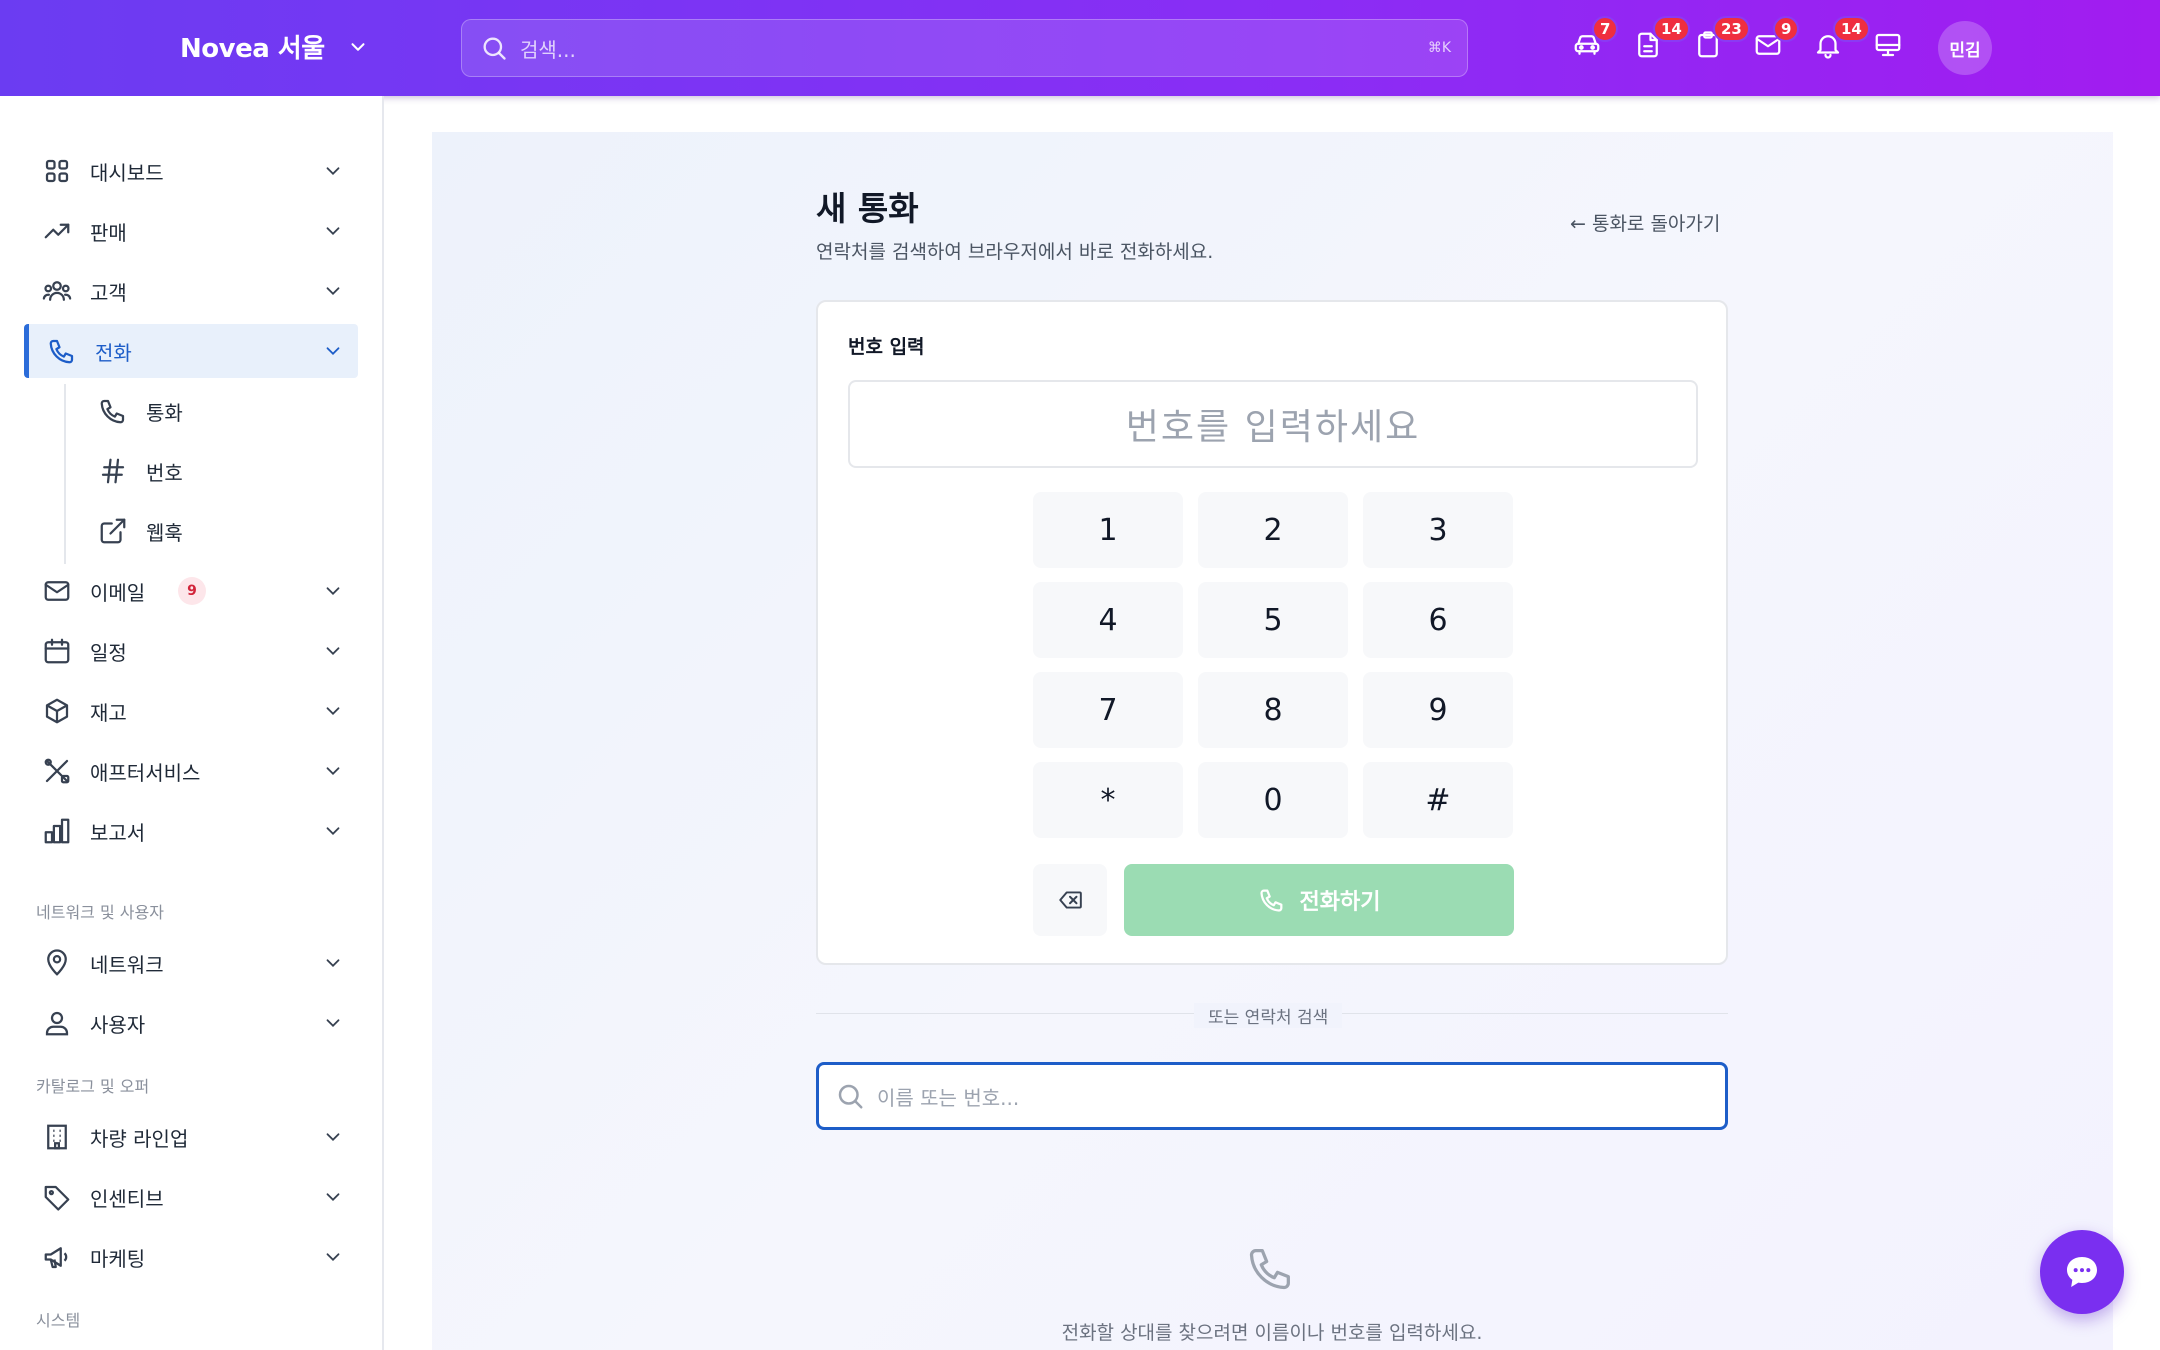 The width and height of the screenshot is (2160, 1350). I want to click on brand-switcher: Novea 서울, so click(274, 46).